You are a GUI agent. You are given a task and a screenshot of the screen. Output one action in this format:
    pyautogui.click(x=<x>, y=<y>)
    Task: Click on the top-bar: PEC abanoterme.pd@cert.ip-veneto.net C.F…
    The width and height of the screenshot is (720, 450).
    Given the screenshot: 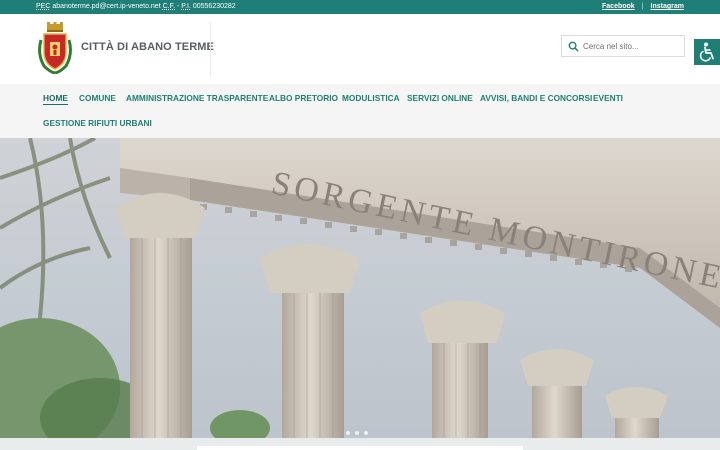 What is the action you would take?
    pyautogui.click(x=360, y=7)
    